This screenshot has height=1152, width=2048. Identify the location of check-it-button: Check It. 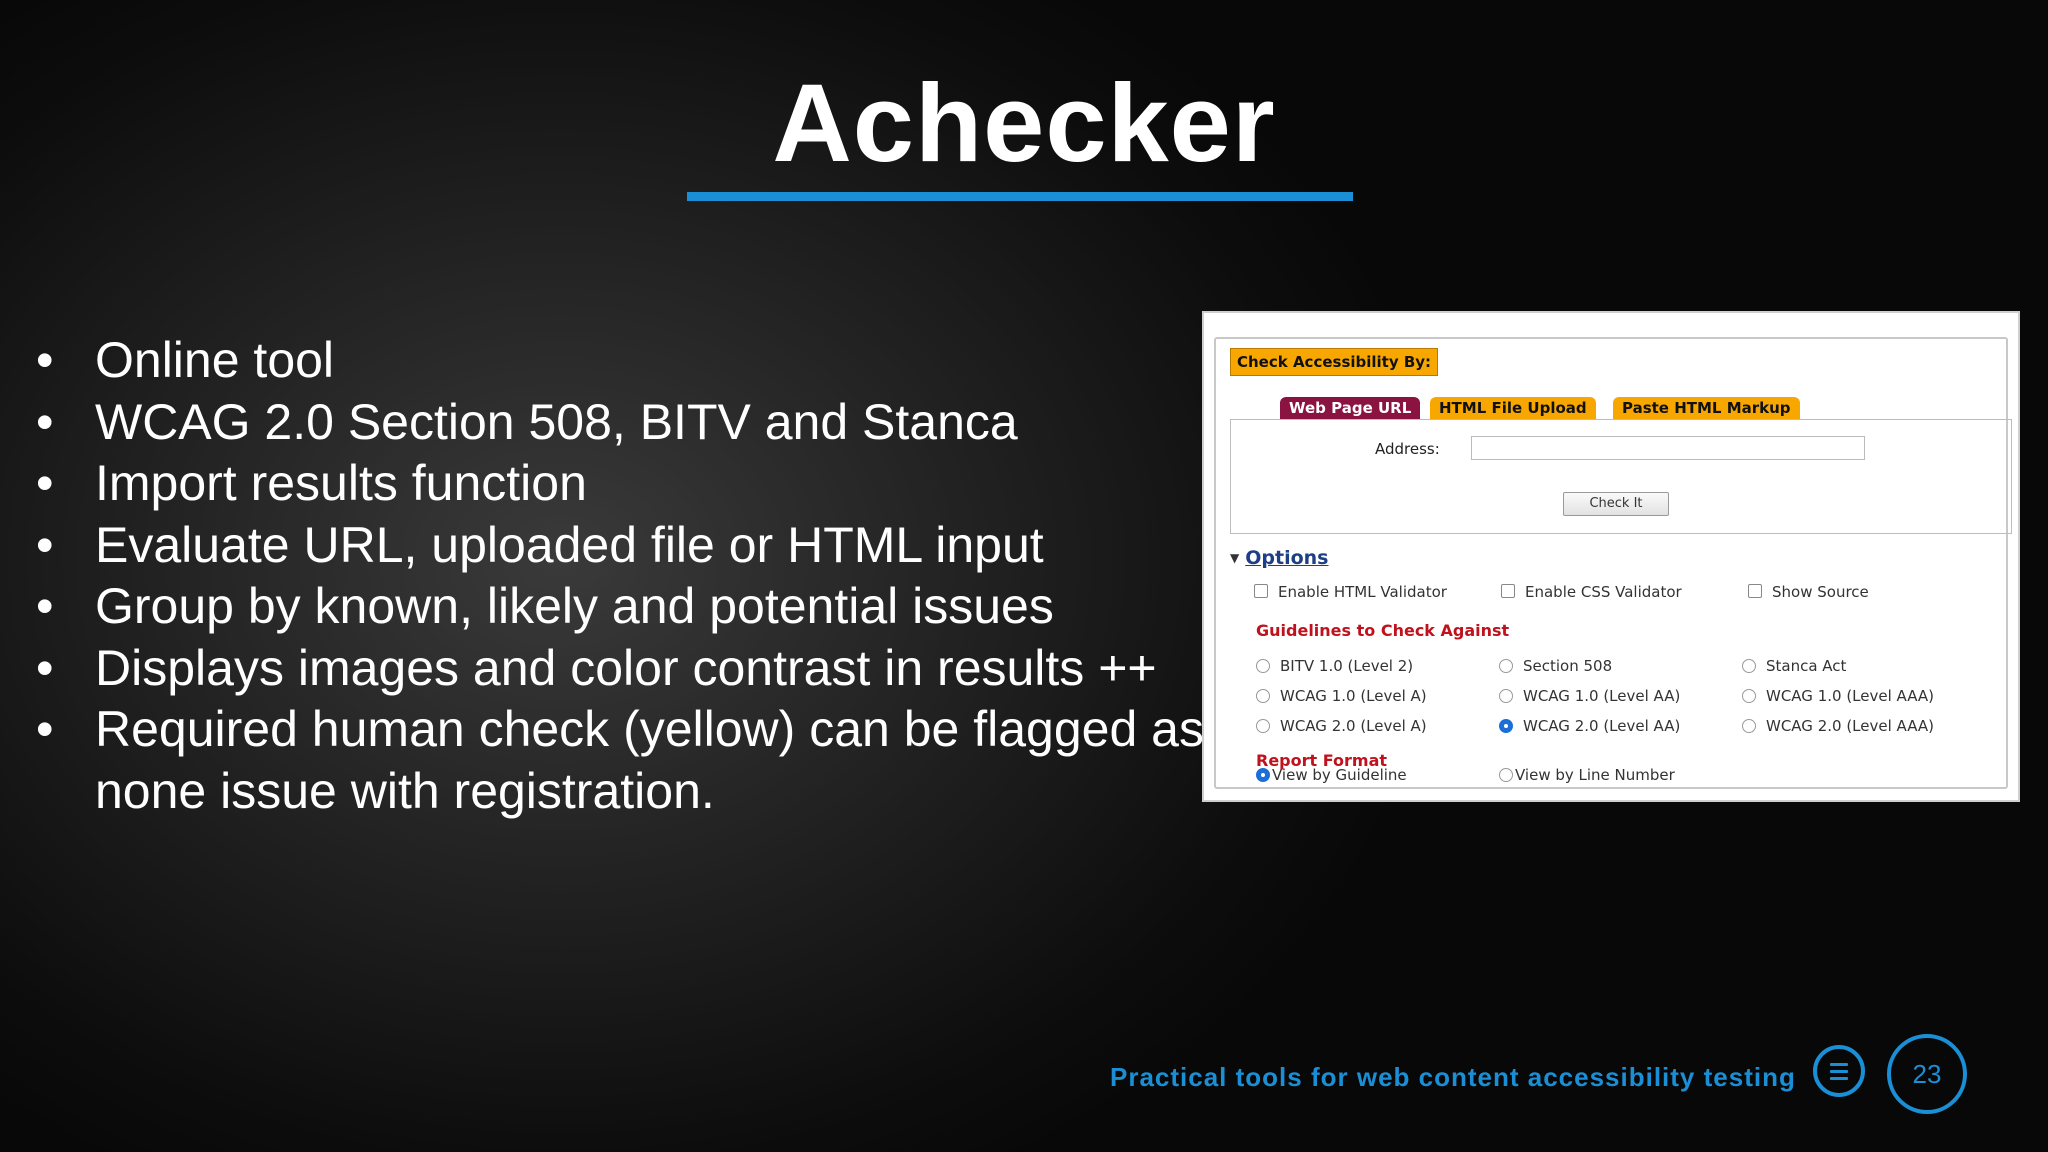
(1616, 504).